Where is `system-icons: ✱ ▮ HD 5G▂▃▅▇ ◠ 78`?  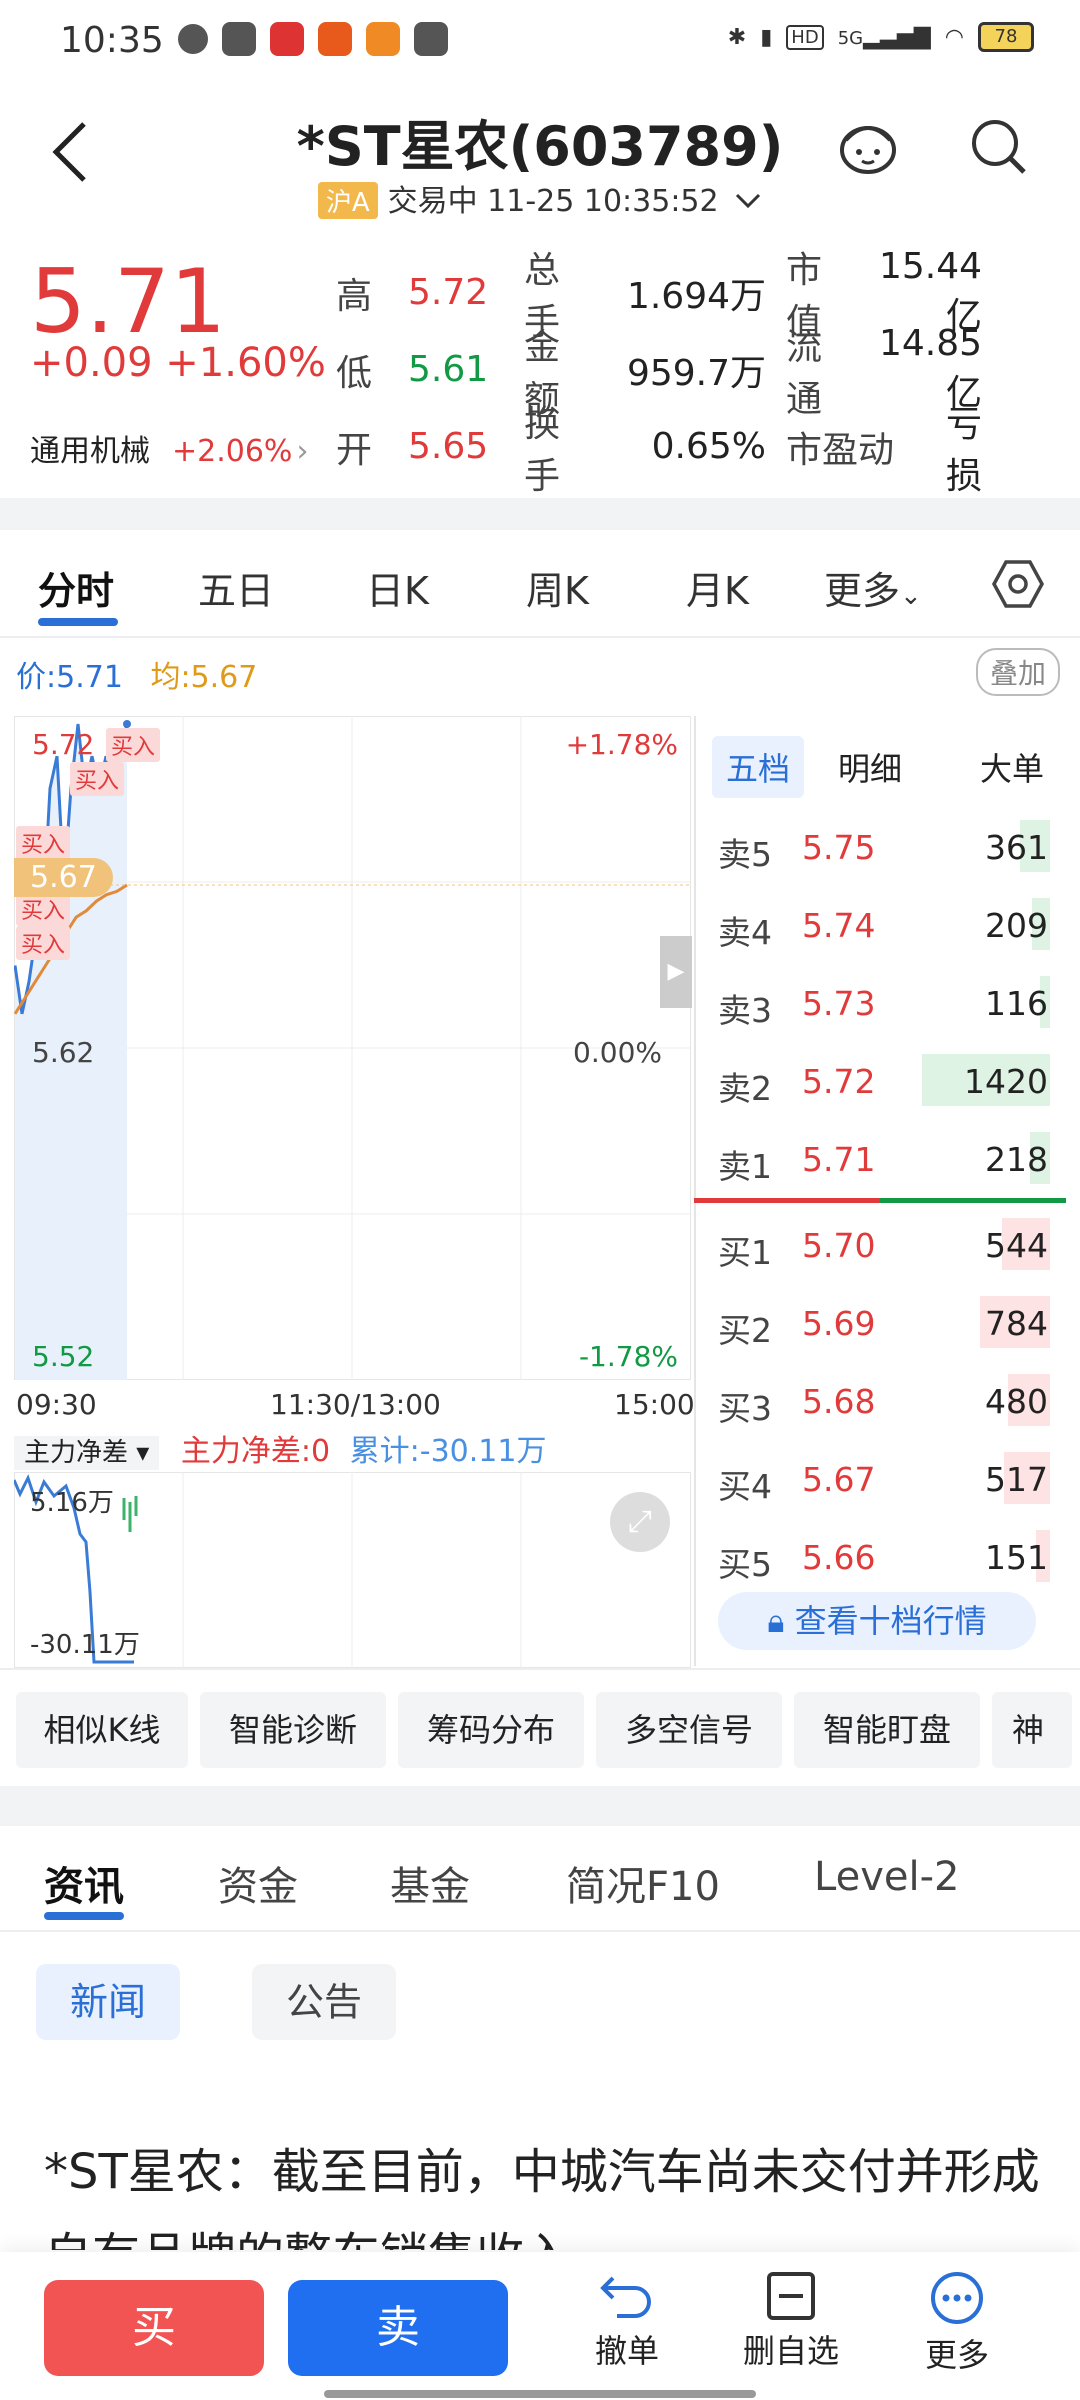
system-icons: ✱ ▮ HD 5G▂▃▅▇ ◠ 78 is located at coordinates (881, 37).